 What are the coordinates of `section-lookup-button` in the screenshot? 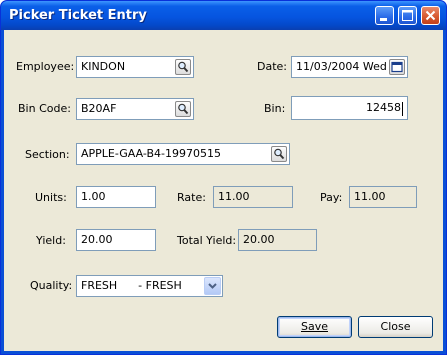 It's located at (279, 154).